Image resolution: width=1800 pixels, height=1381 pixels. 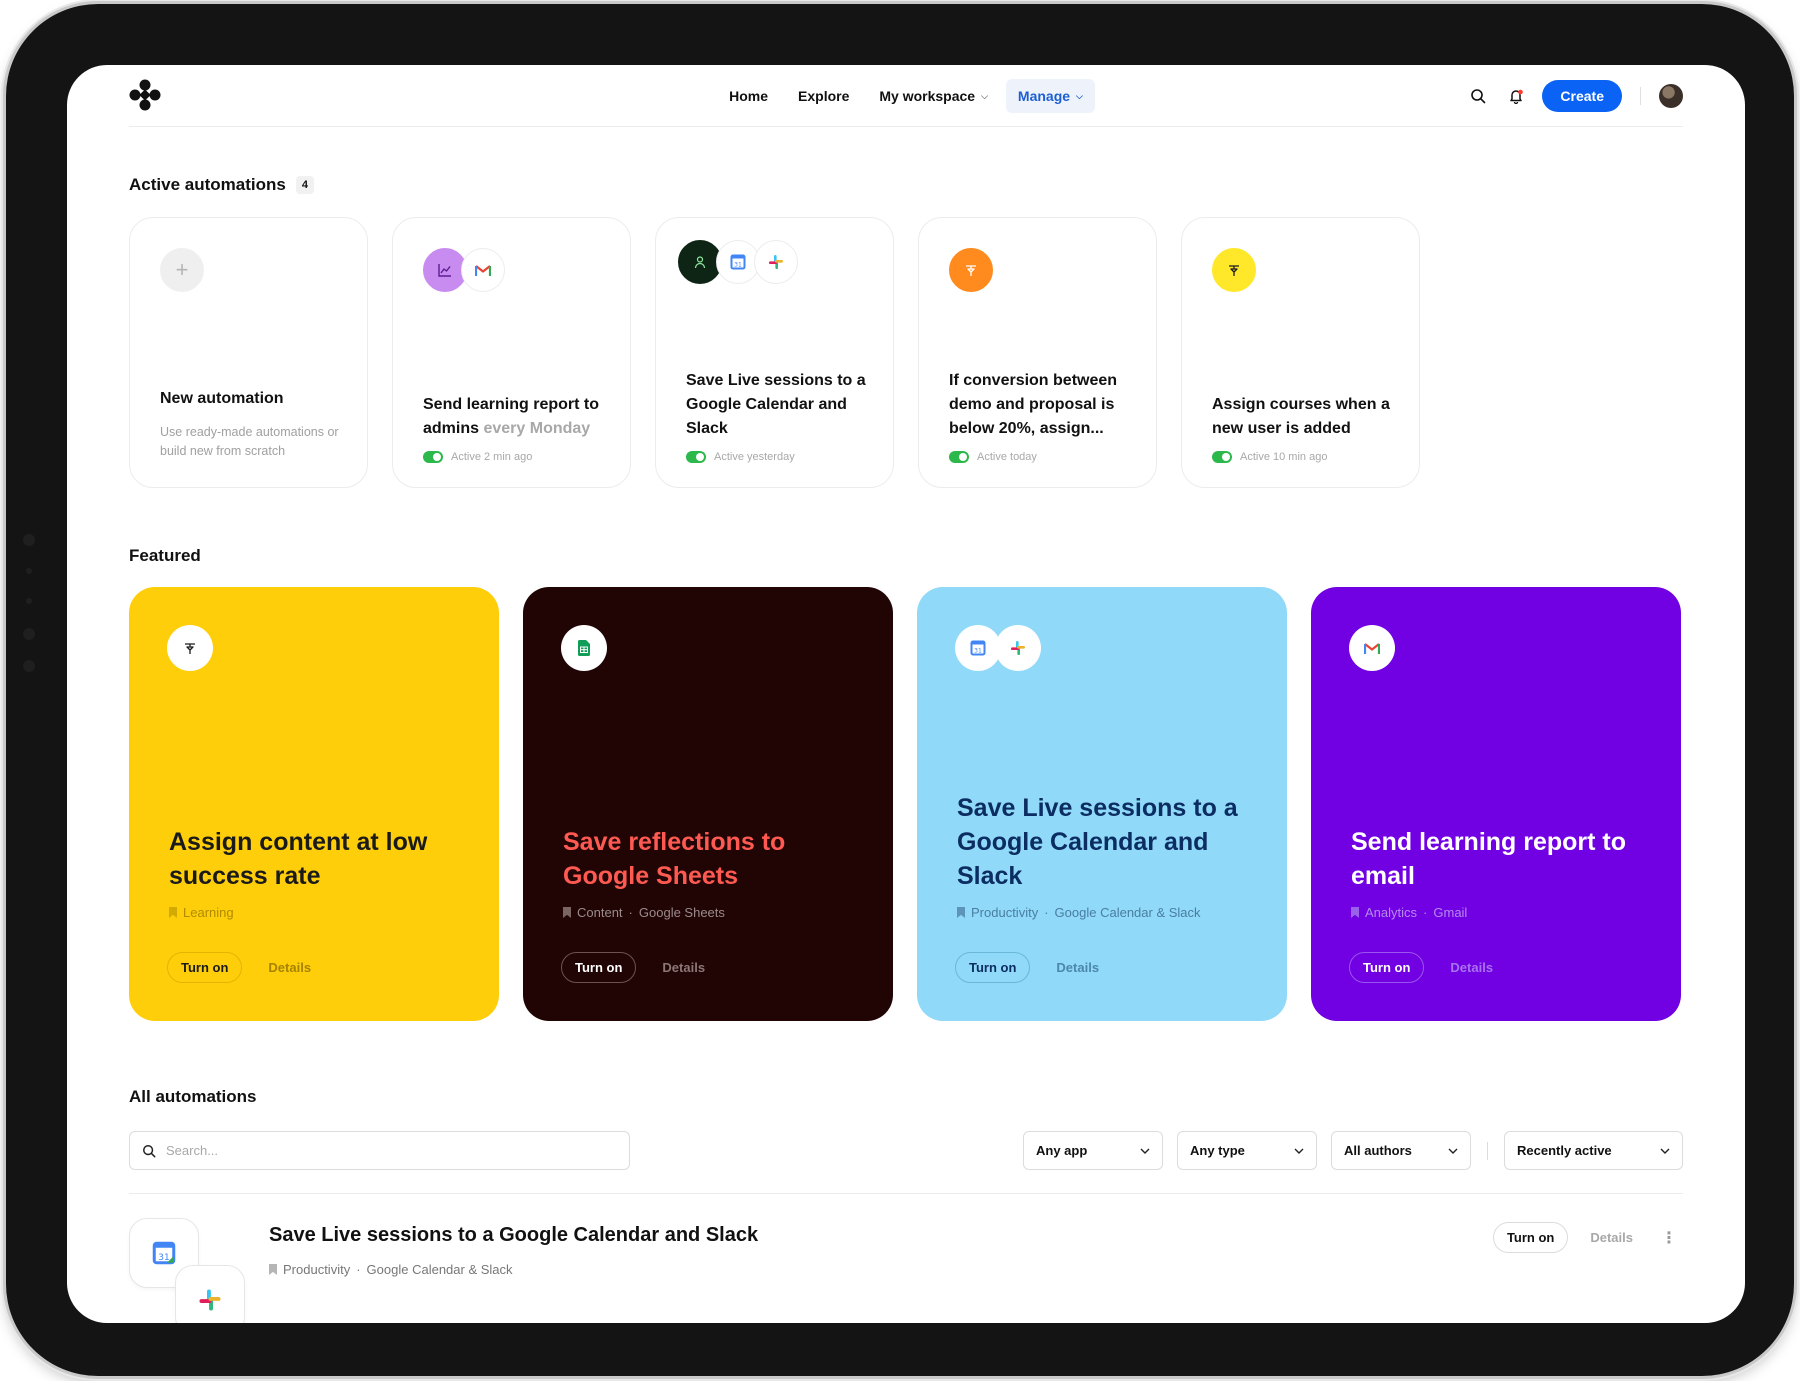 What do you see at coordinates (1489, 859) in the screenshot?
I see `featured-title: Send learning report to email` at bounding box center [1489, 859].